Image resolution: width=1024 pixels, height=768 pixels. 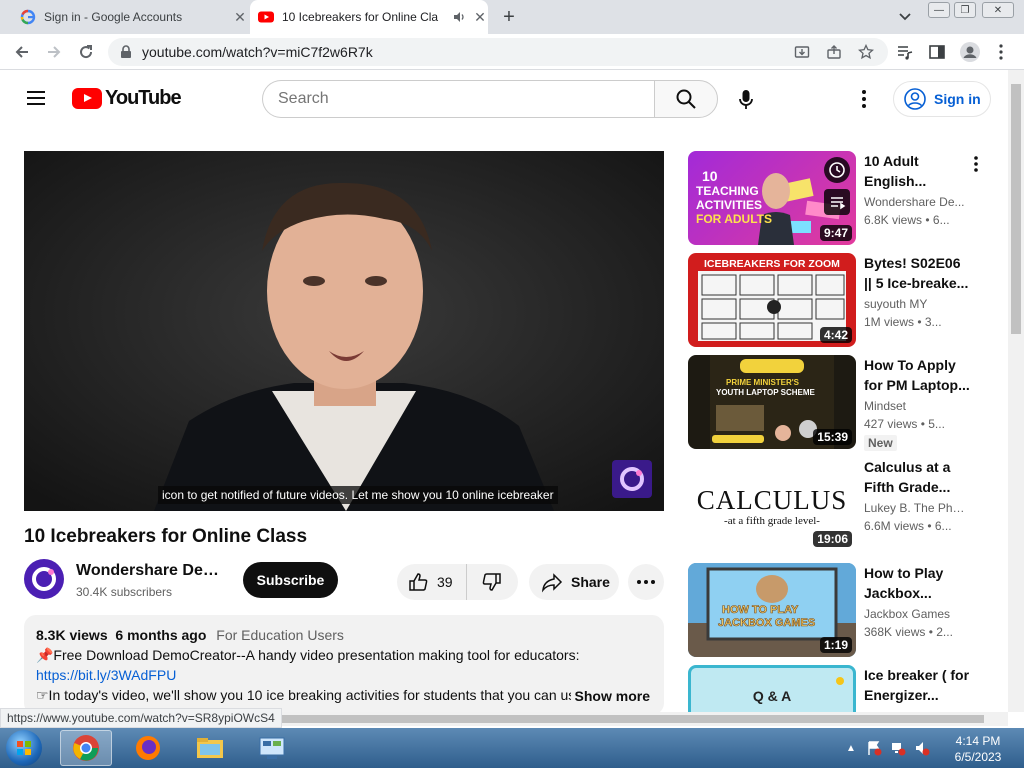 I want to click on start-button, so click(x=24, y=748).